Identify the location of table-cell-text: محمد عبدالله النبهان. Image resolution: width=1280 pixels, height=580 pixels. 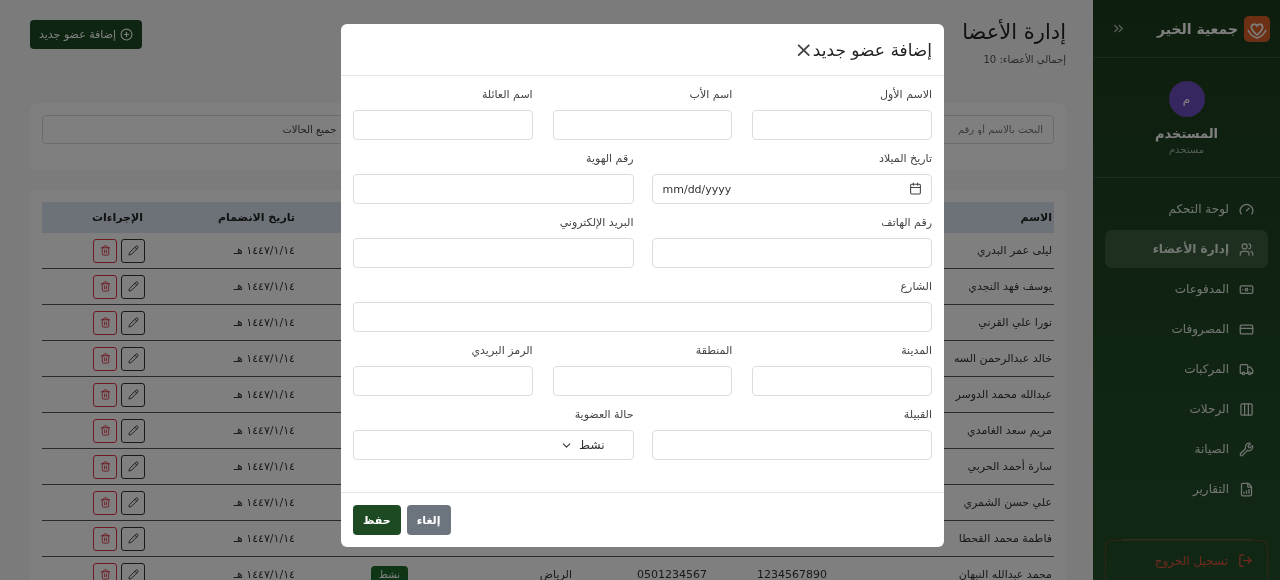
(1005, 574).